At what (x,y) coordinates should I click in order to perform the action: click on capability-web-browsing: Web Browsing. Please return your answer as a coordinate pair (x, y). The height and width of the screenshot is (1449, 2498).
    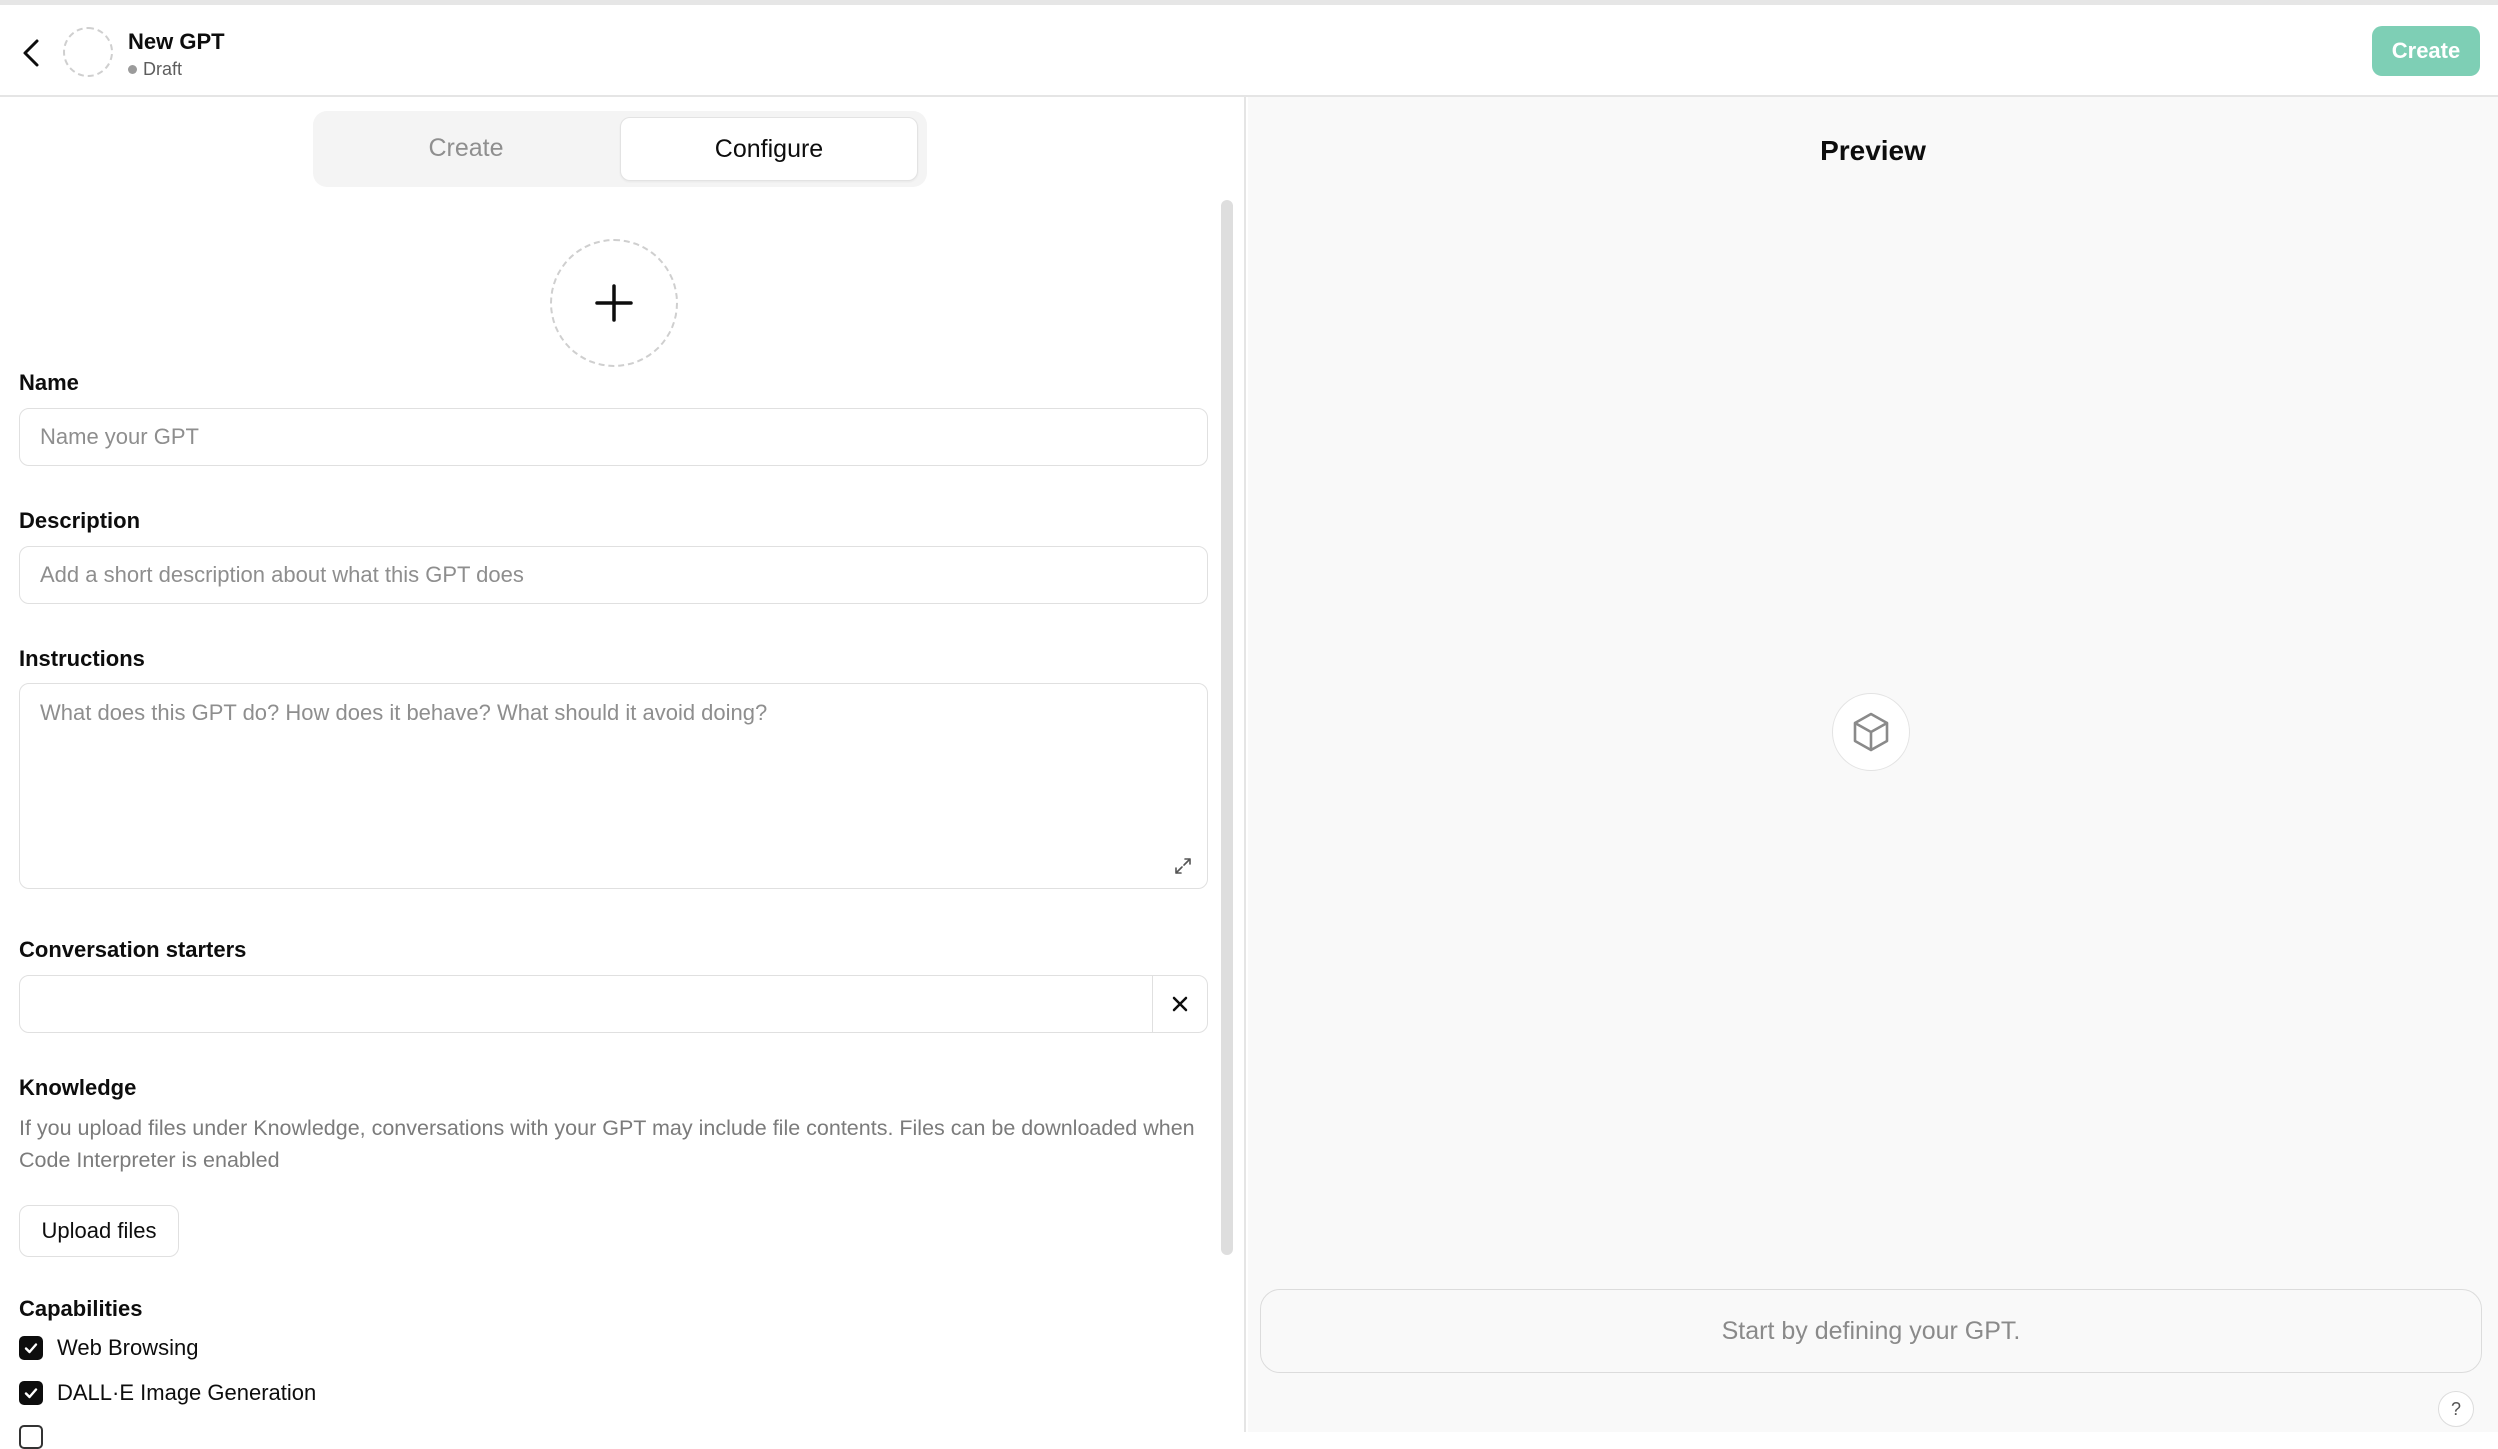
    Looking at the image, I should click on (108, 1348).